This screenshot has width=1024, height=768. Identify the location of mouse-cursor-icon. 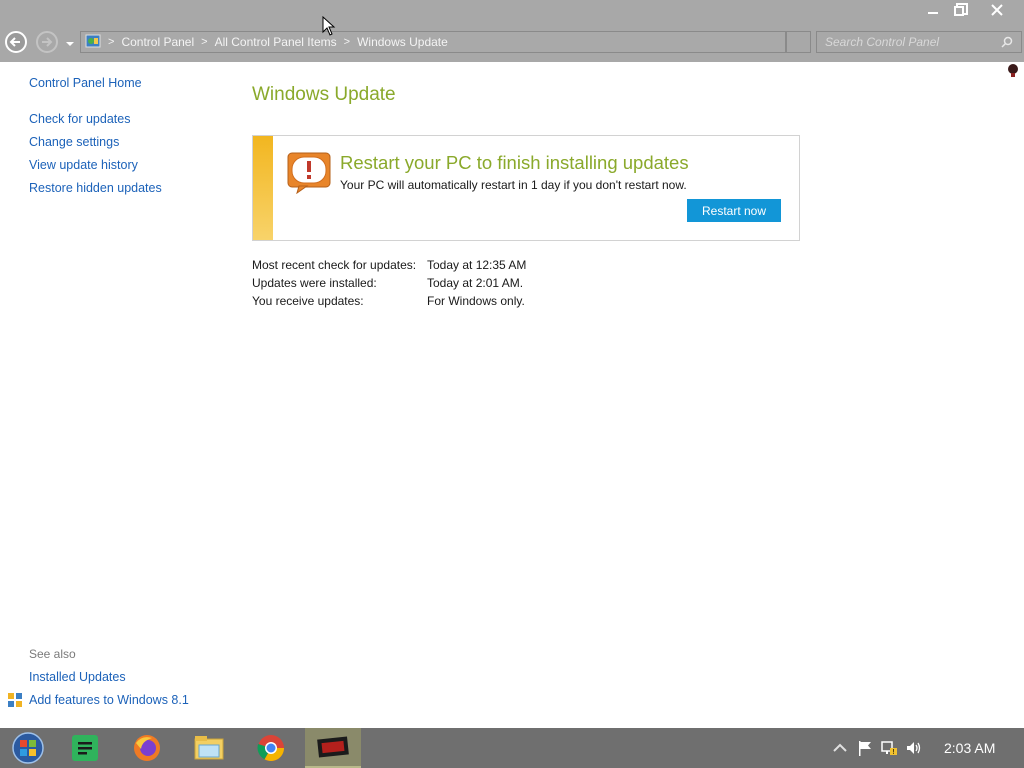
(329, 27).